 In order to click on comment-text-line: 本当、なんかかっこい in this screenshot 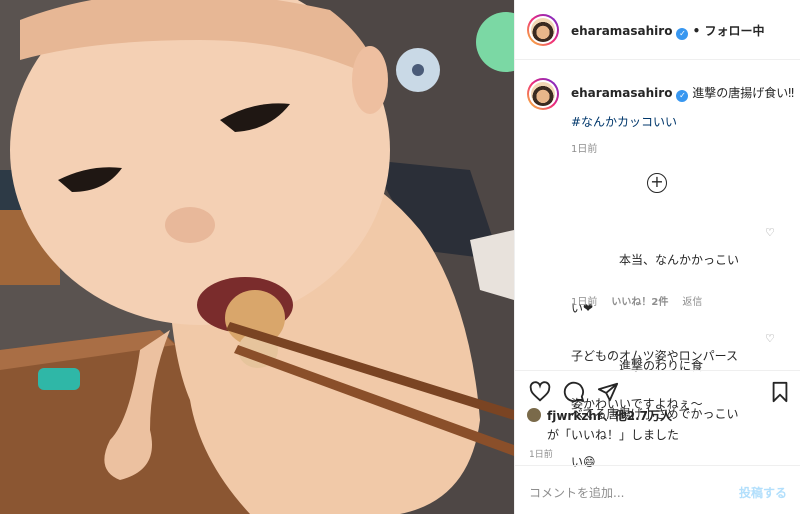, I will do `click(655, 260)`.